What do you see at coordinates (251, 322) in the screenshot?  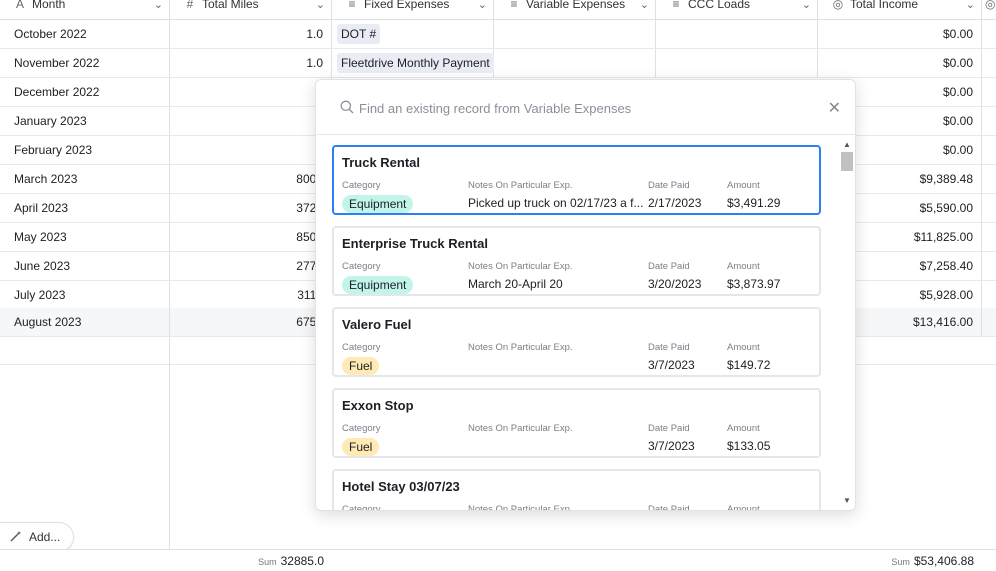 I see `miles-cell: 6758` at bounding box center [251, 322].